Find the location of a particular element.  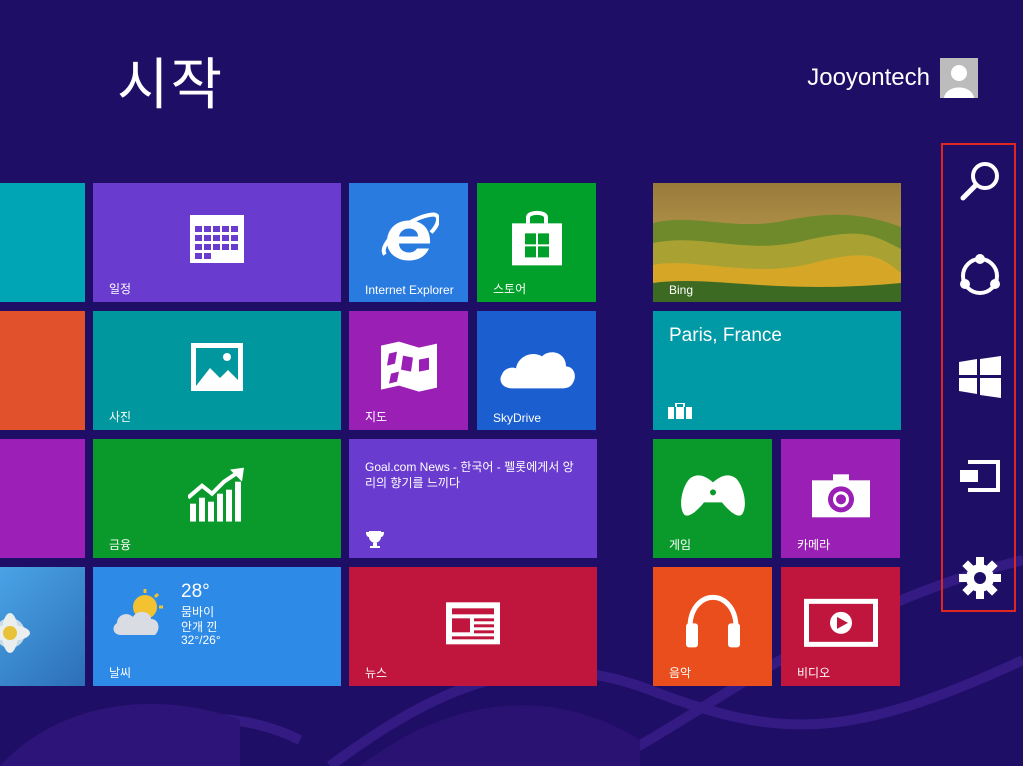

camera-icon is located at coordinates (840, 495).